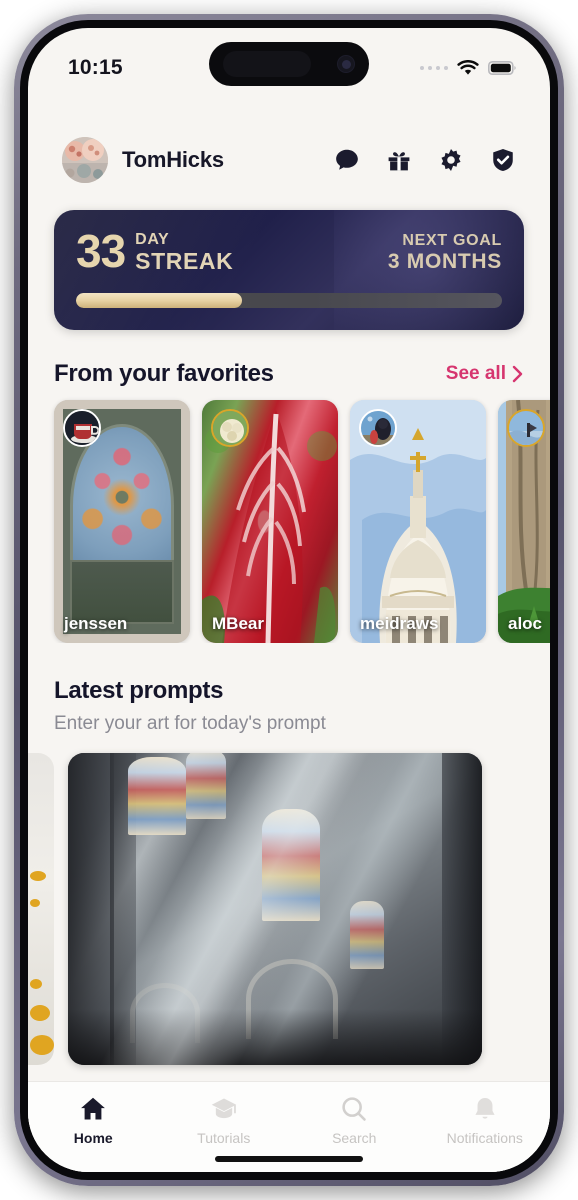 Image resolution: width=578 pixels, height=1200 pixels. Describe the element at coordinates (267, 64) in the screenshot. I see `earpiece-speaker` at that location.